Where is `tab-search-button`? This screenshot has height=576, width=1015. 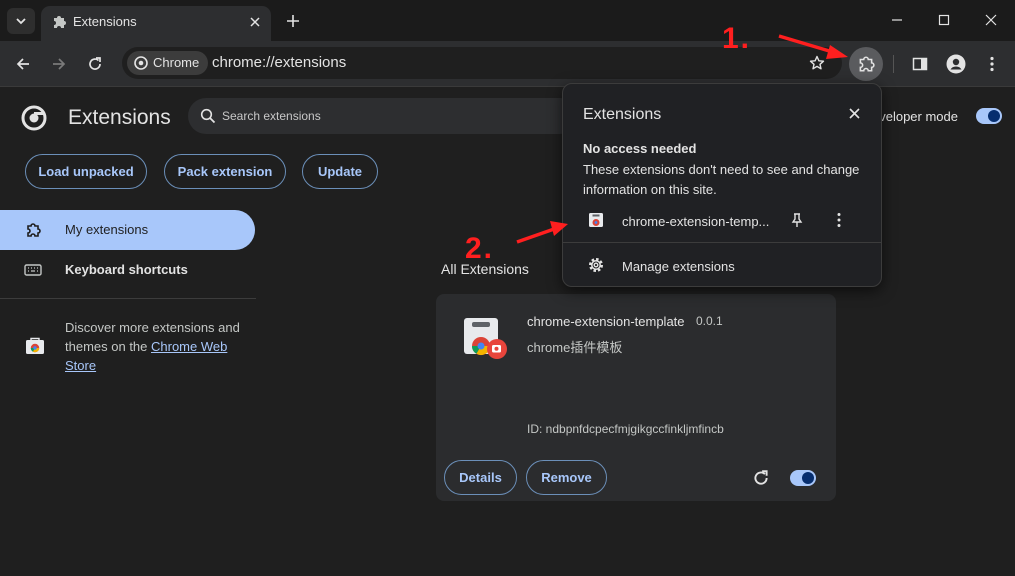
tab-search-button is located at coordinates (21, 21).